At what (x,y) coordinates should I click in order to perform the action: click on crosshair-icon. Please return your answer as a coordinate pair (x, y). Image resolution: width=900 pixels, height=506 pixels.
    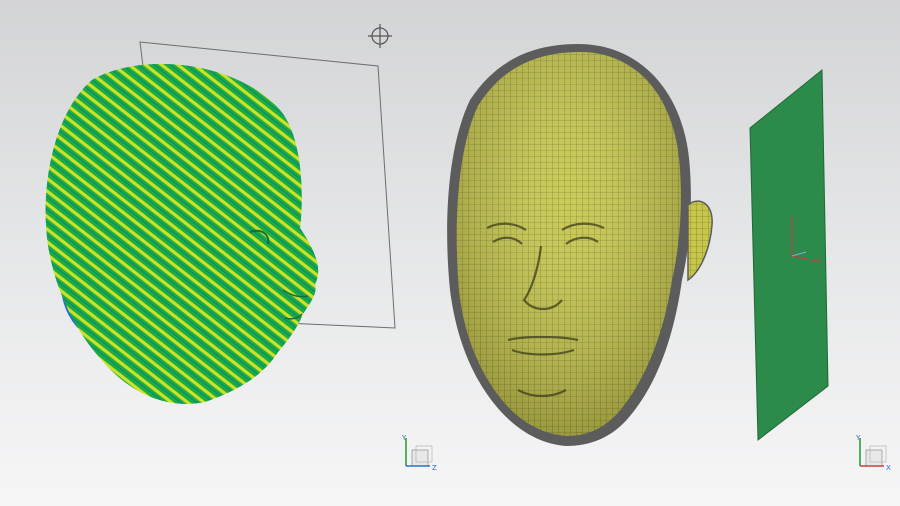
    Looking at the image, I should click on (380, 36).